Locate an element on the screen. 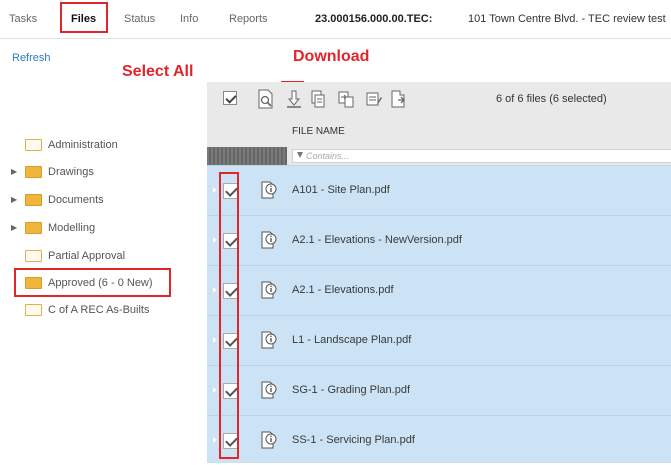 This screenshot has height=465, width=671. folder-label: Drawings is located at coordinates (71, 172).